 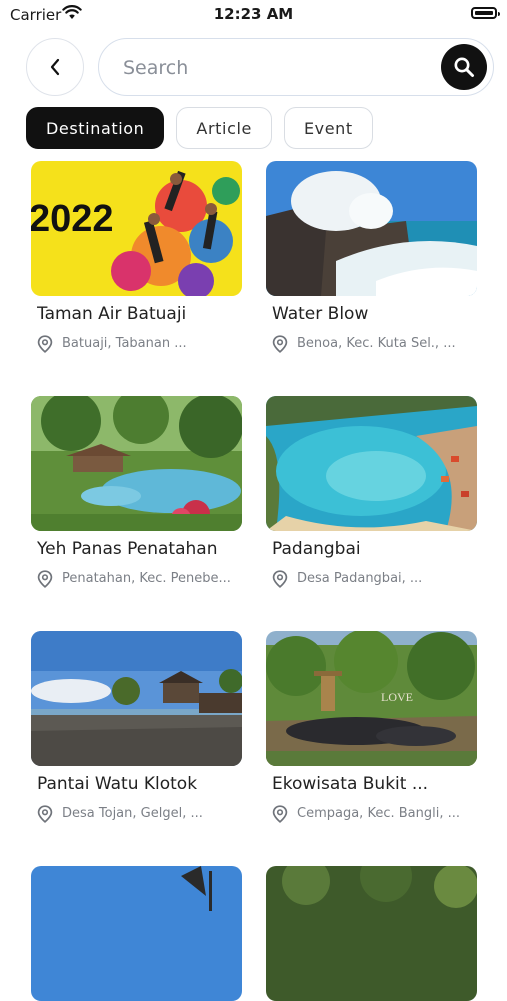 I want to click on destination-title: Taman Air Batuaji, so click(x=112, y=314).